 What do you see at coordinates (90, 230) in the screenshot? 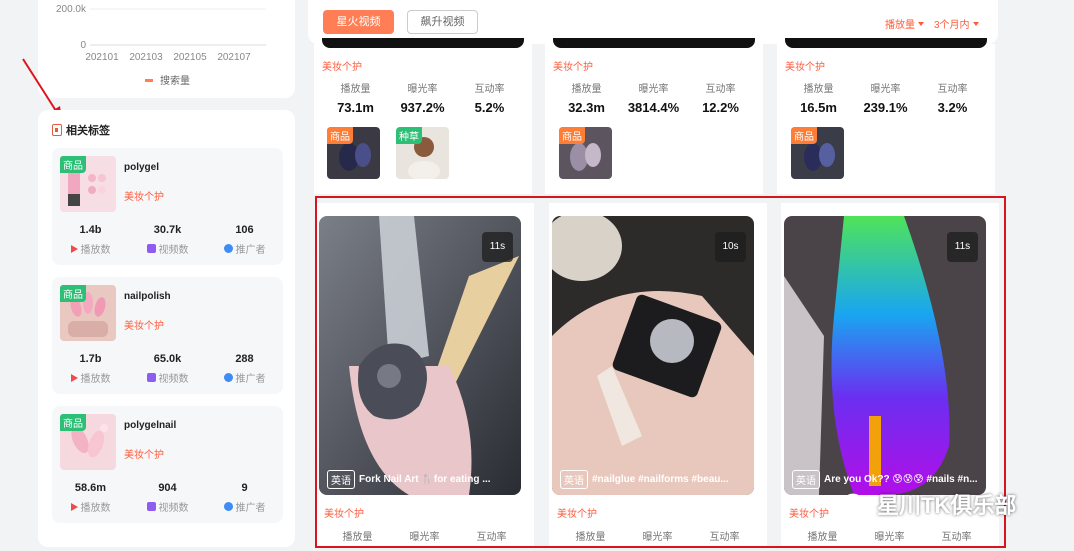
I see `stat-value: 1.4b` at bounding box center [90, 230].